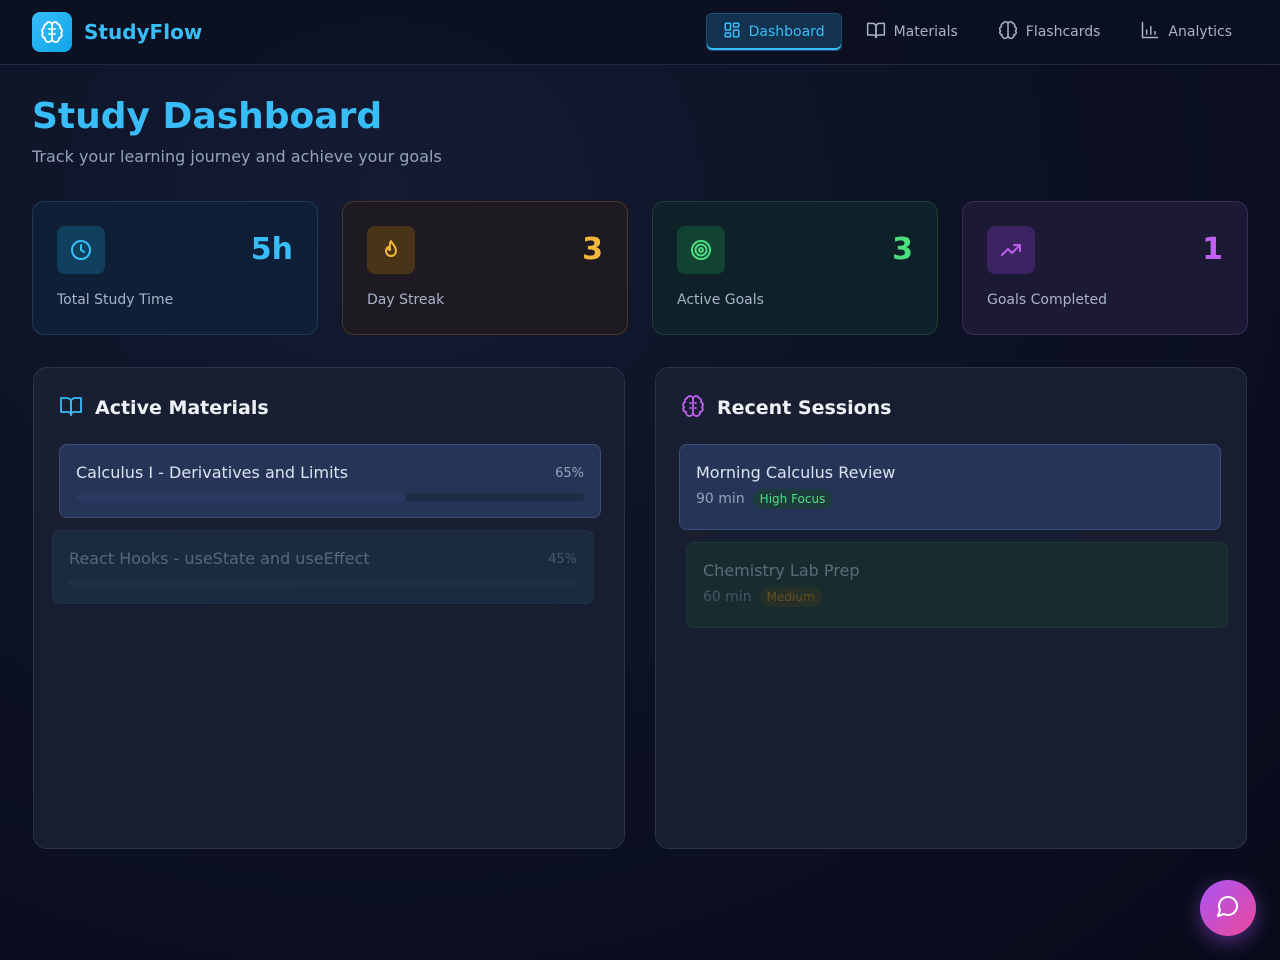 This screenshot has width=1280, height=960. I want to click on stat-value: 1, so click(1212, 249).